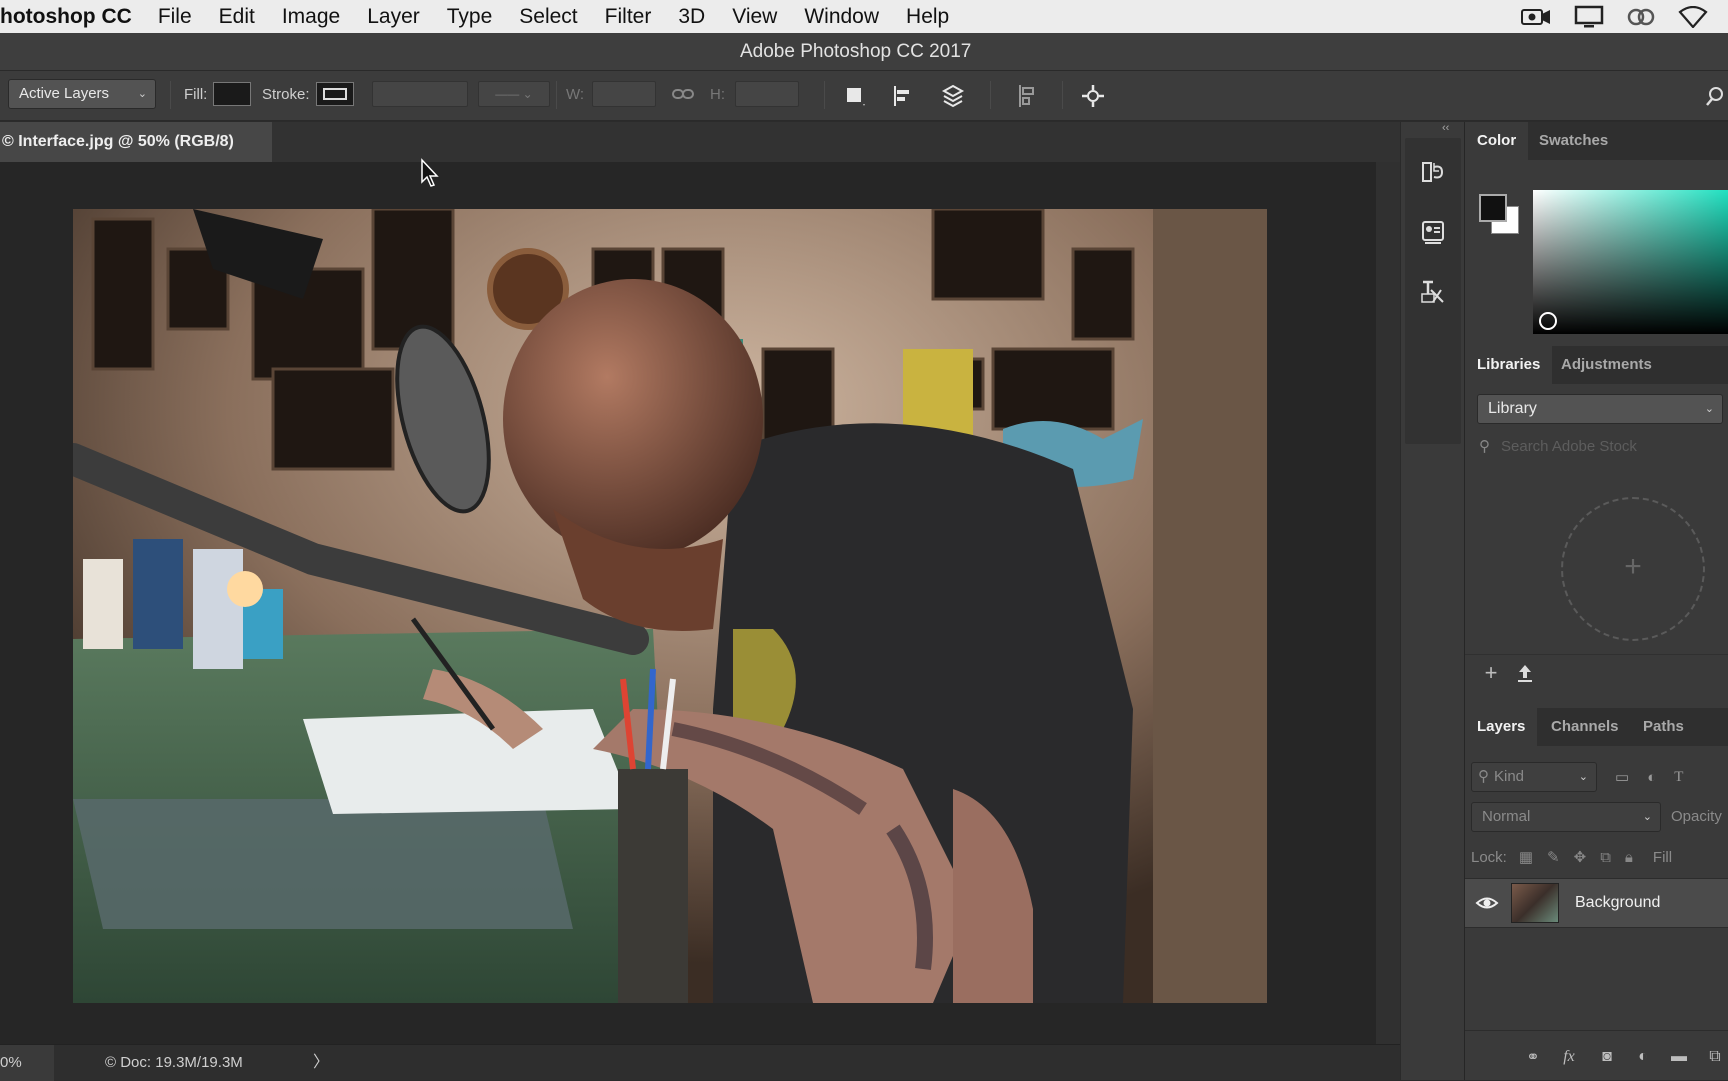 This screenshot has width=1728, height=1081. What do you see at coordinates (1536, 17) in the screenshot?
I see `screen-record-icon` at bounding box center [1536, 17].